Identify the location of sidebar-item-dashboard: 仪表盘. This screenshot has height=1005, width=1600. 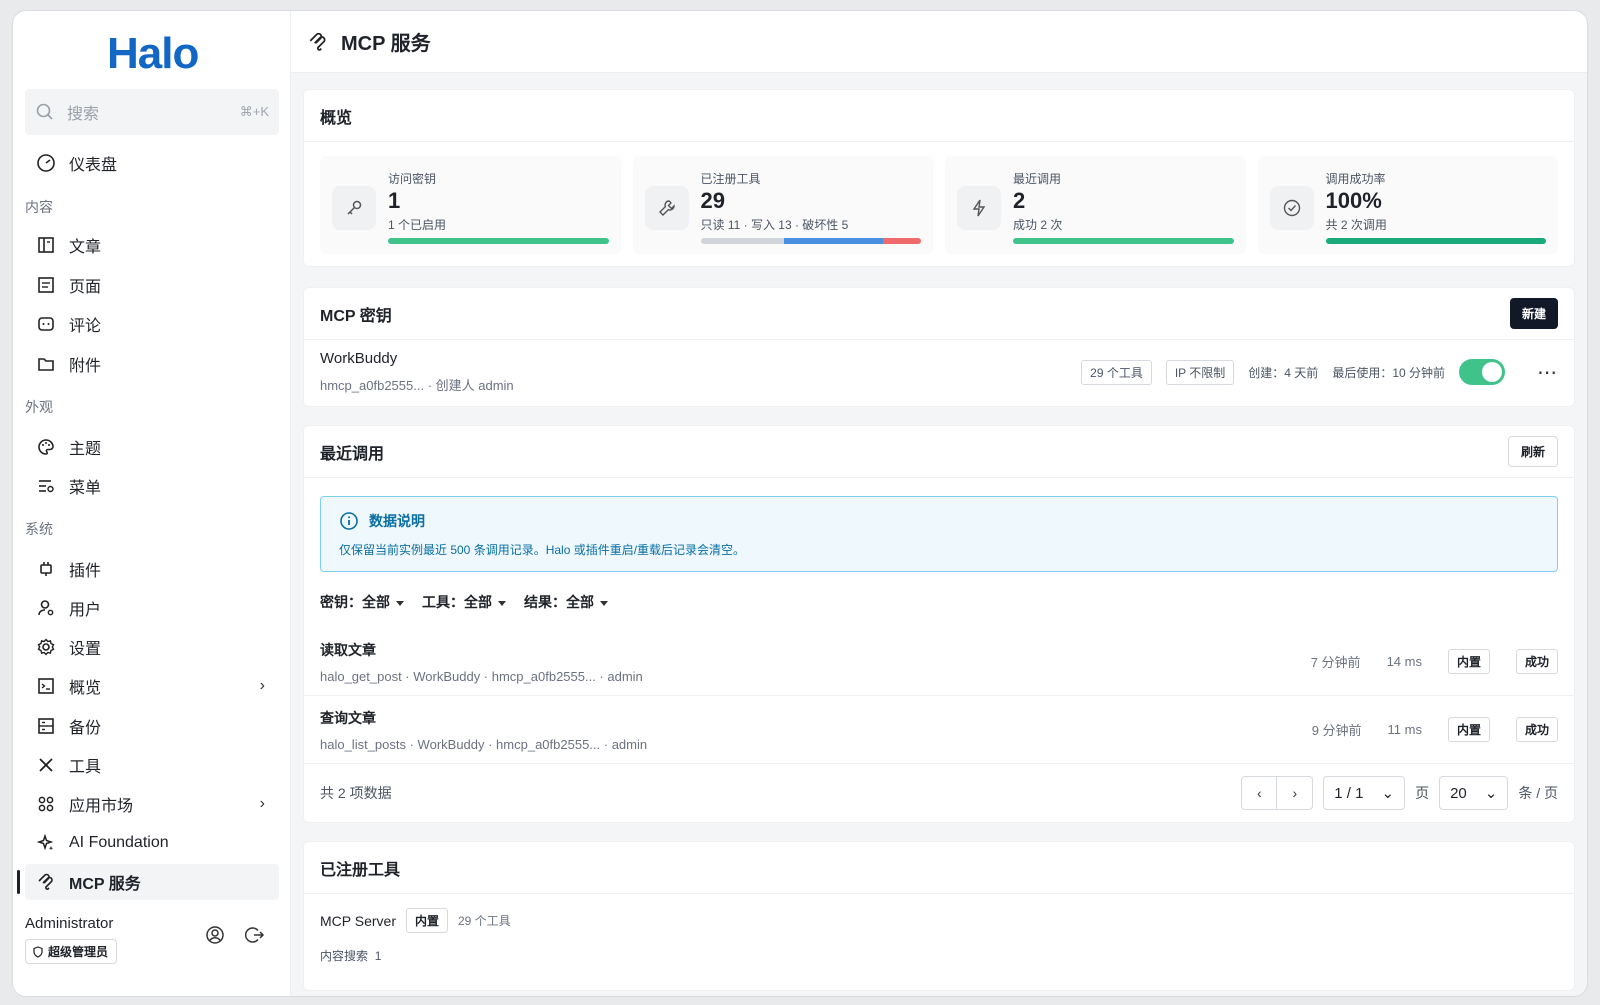
(152, 163).